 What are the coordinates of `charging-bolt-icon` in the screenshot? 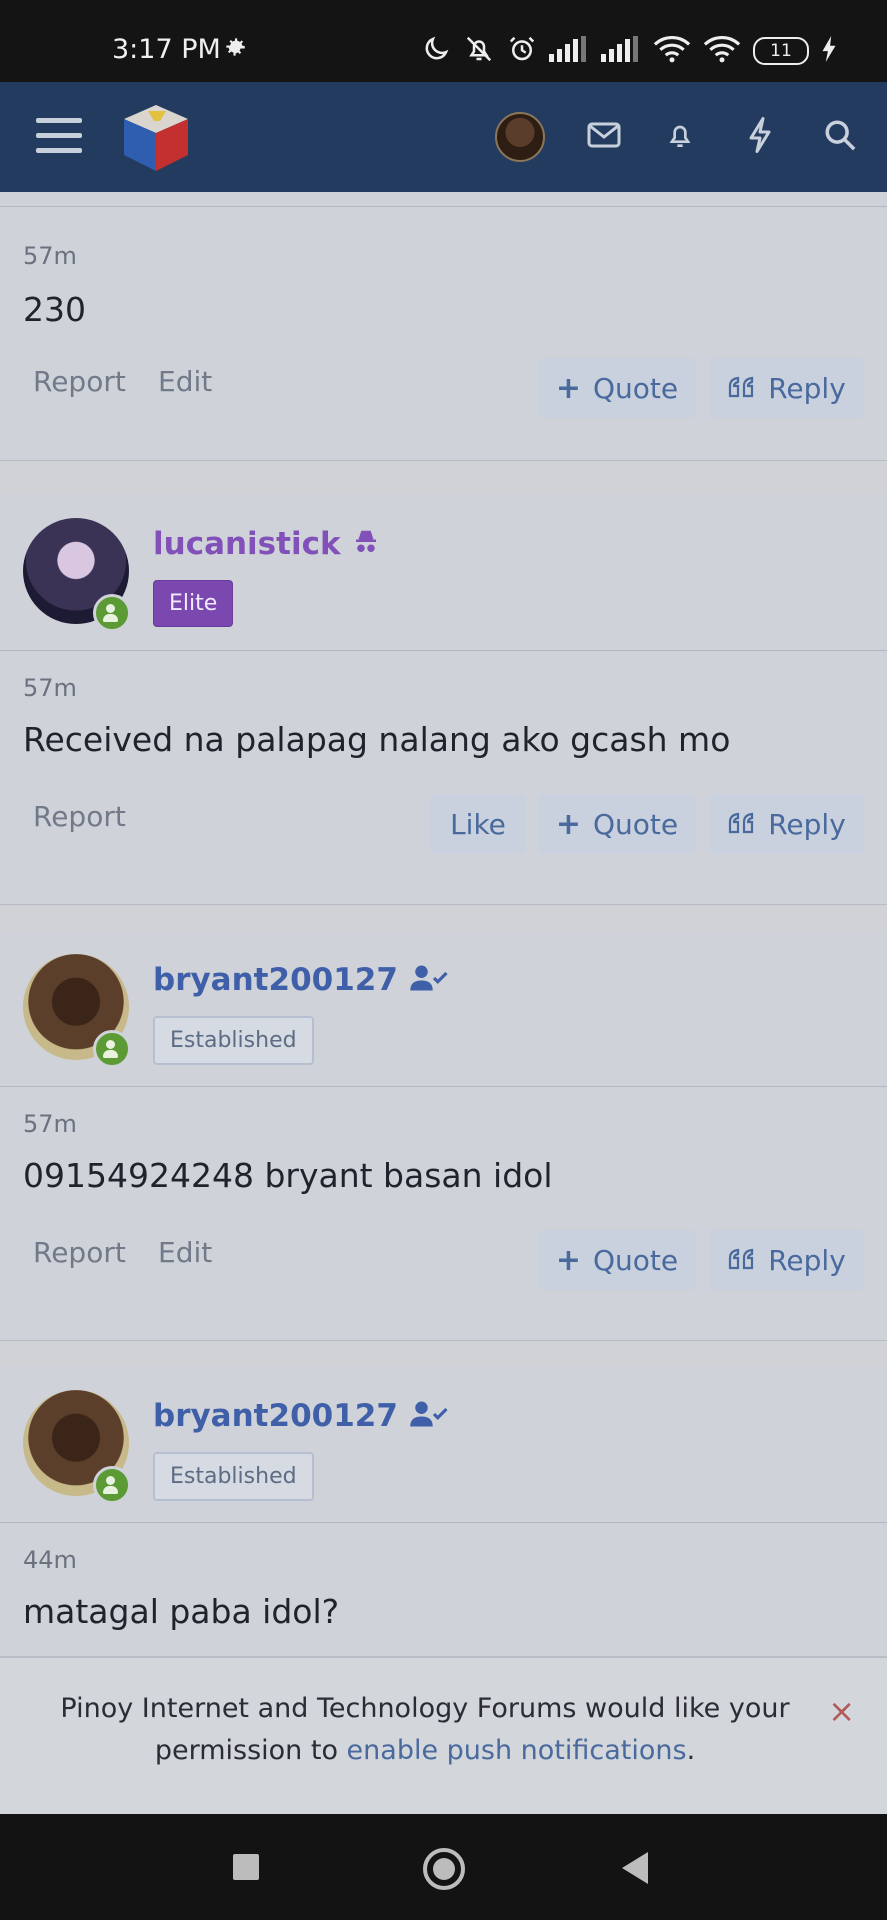 It's located at (829, 51).